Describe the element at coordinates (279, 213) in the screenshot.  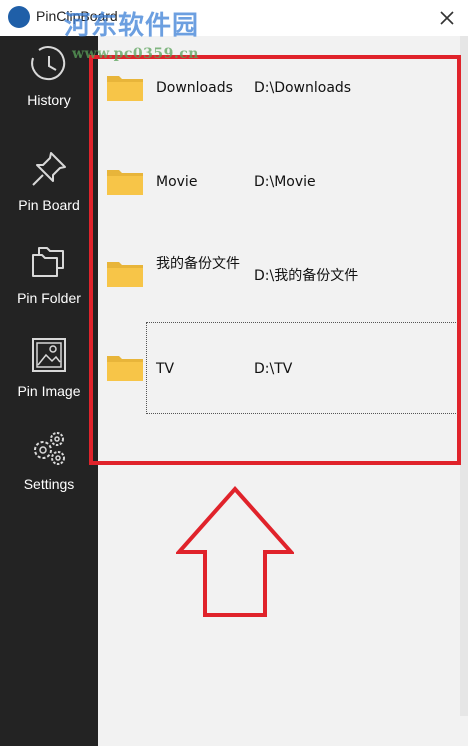
I see `folder-item: Movie D:\Movie` at that location.